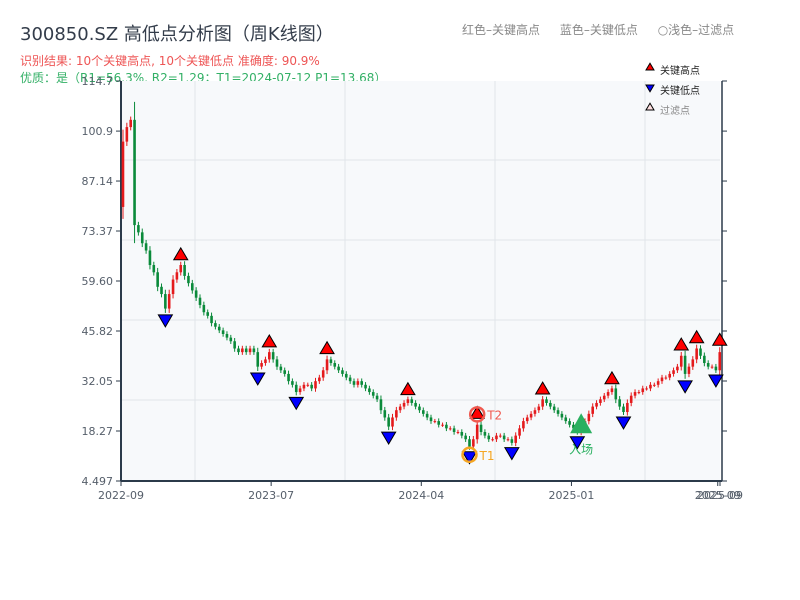 The width and height of the screenshot is (800, 600). I want to click on y-tick-label: 59.60, so click(98, 281).